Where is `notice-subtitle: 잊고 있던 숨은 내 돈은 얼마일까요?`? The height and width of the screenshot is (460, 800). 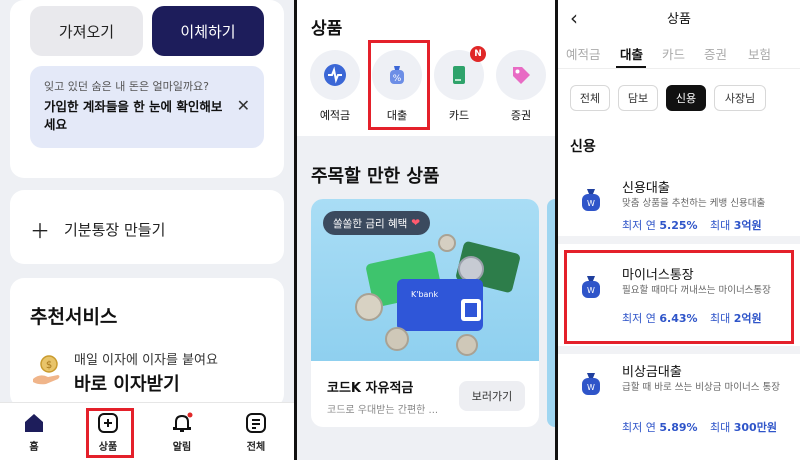 notice-subtitle: 잊고 있던 숨은 내 돈은 얼마일까요? is located at coordinates (127, 86).